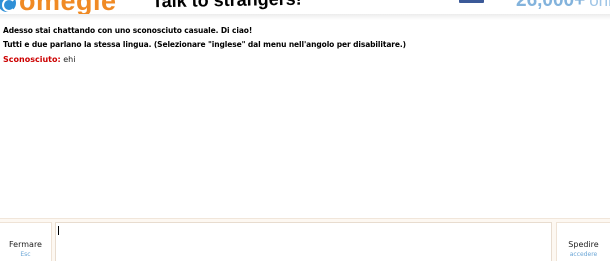 The width and height of the screenshot is (610, 261). What do you see at coordinates (68, 7) in the screenshot?
I see `logo-text: omegle` at bounding box center [68, 7].